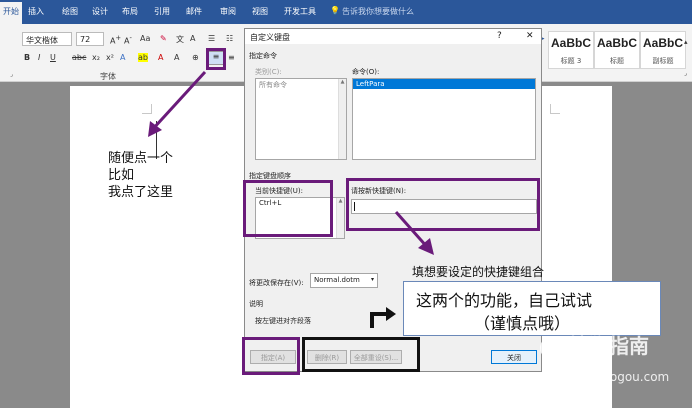  I want to click on note-line: 比如, so click(121, 175).